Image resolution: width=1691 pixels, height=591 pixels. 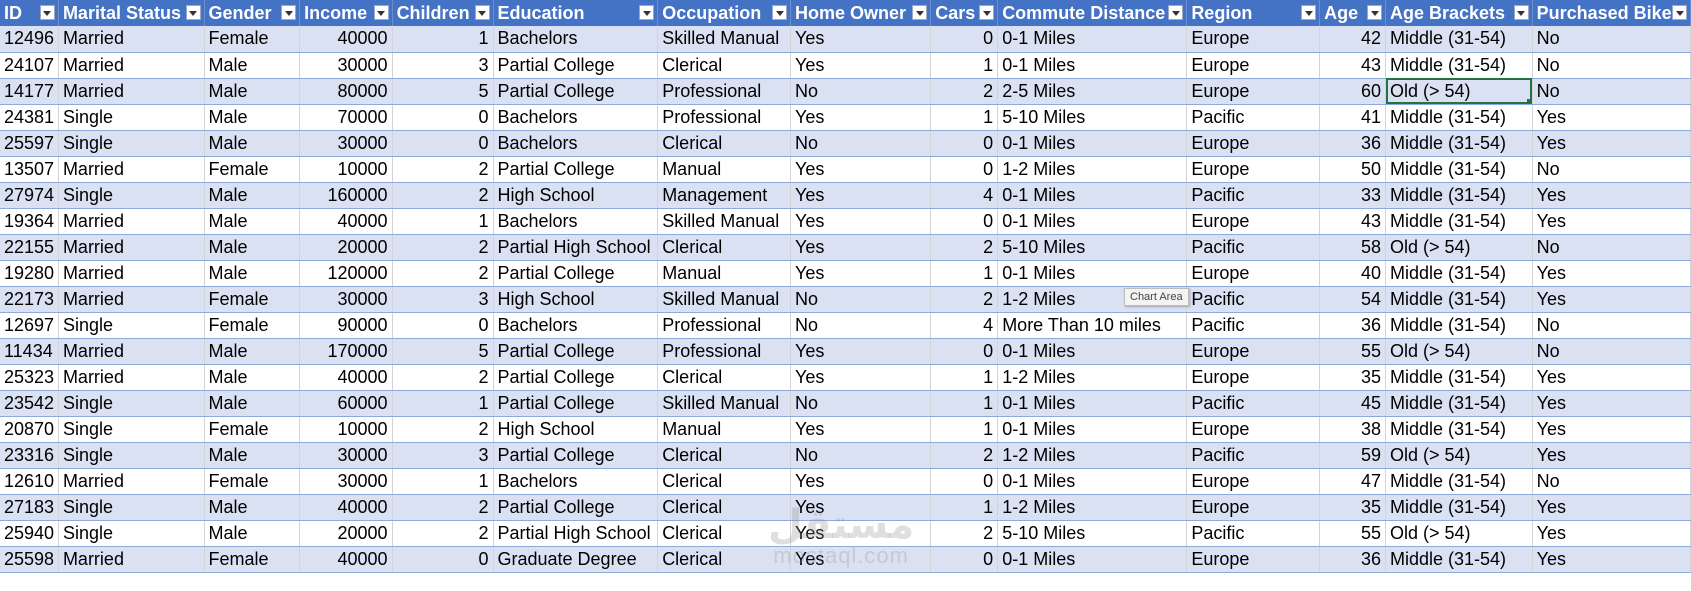 I want to click on cell-age: 36, so click(x=1352, y=559).